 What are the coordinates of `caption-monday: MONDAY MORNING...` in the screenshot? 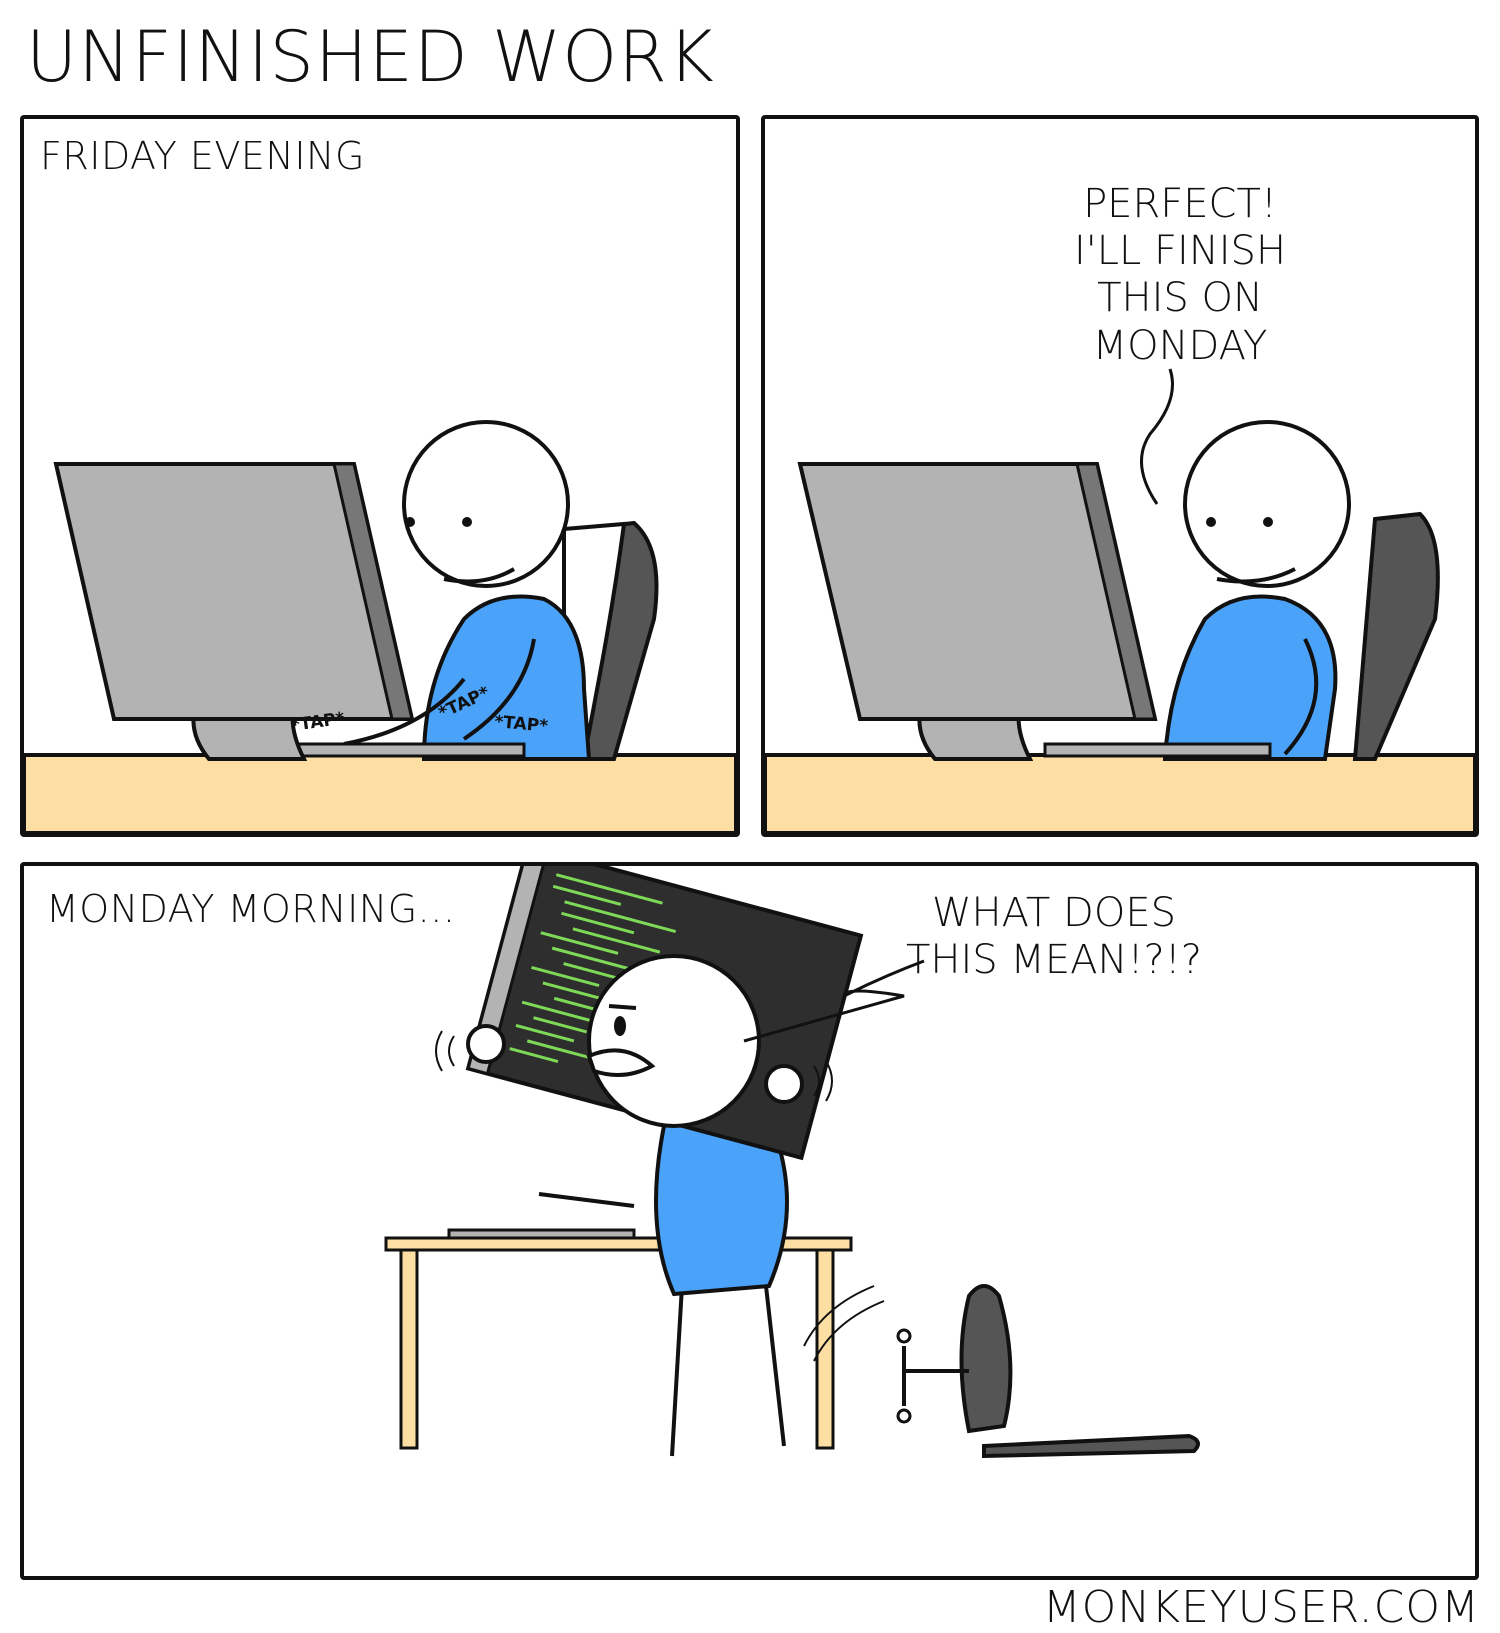 It's located at (251, 909).